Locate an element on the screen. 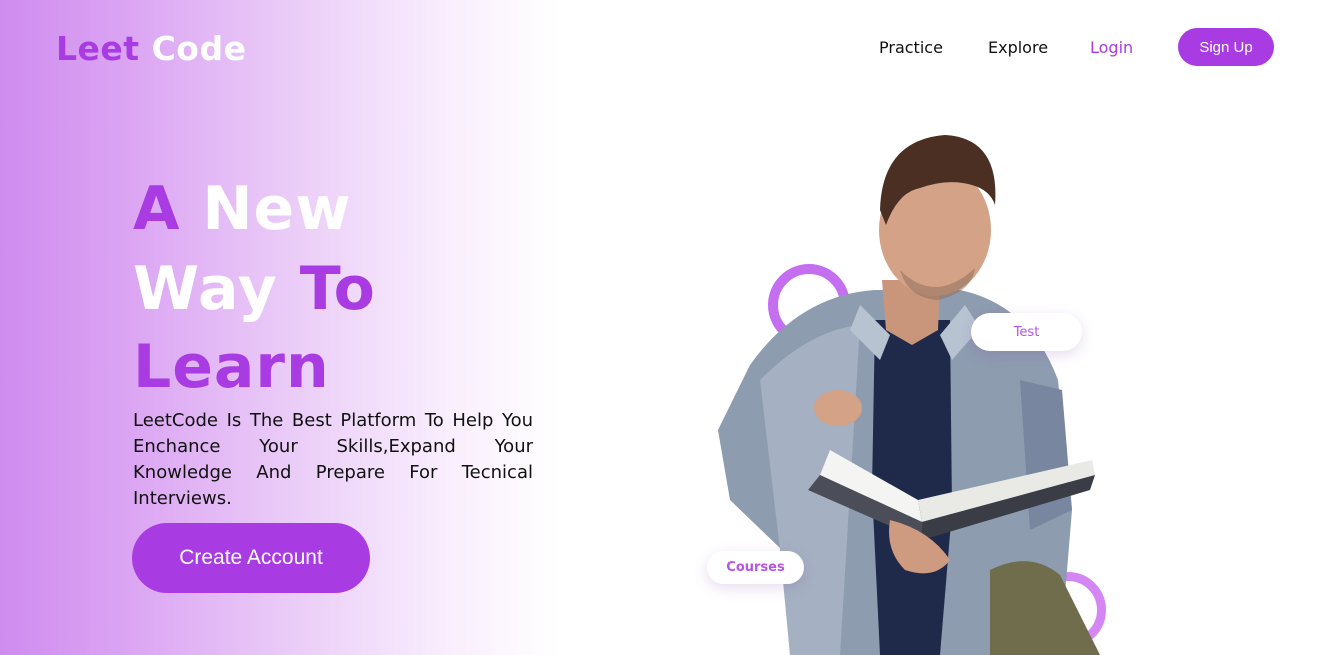  courses-tag: Courses is located at coordinates (755, 567).